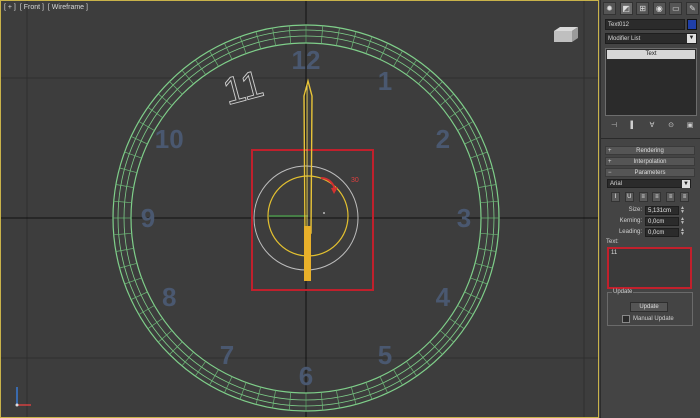 The height and width of the screenshot is (418, 700). I want to click on update-button: Update, so click(649, 307).